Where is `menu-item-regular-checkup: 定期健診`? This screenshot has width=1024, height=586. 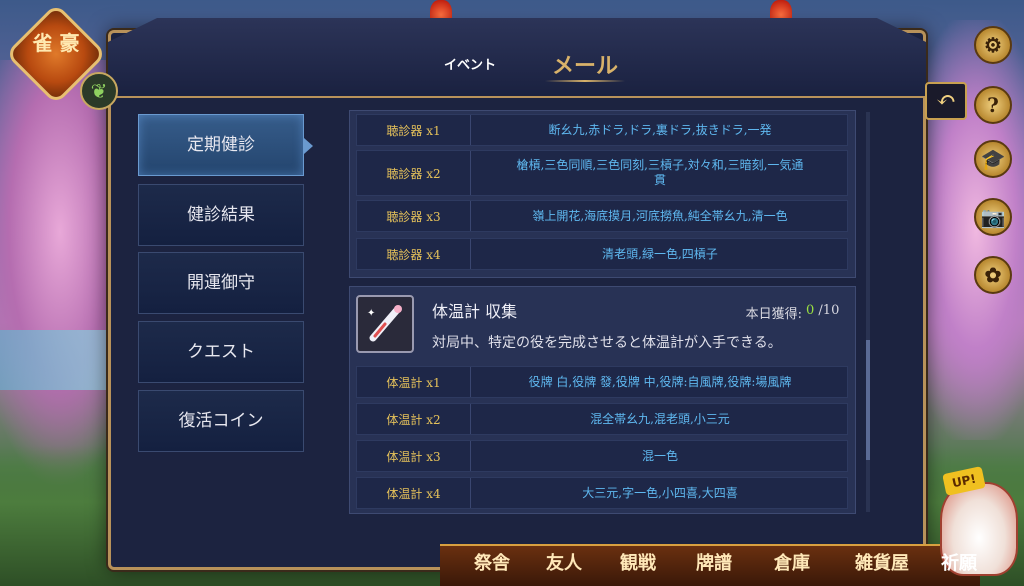 menu-item-regular-checkup: 定期健診 is located at coordinates (221, 145).